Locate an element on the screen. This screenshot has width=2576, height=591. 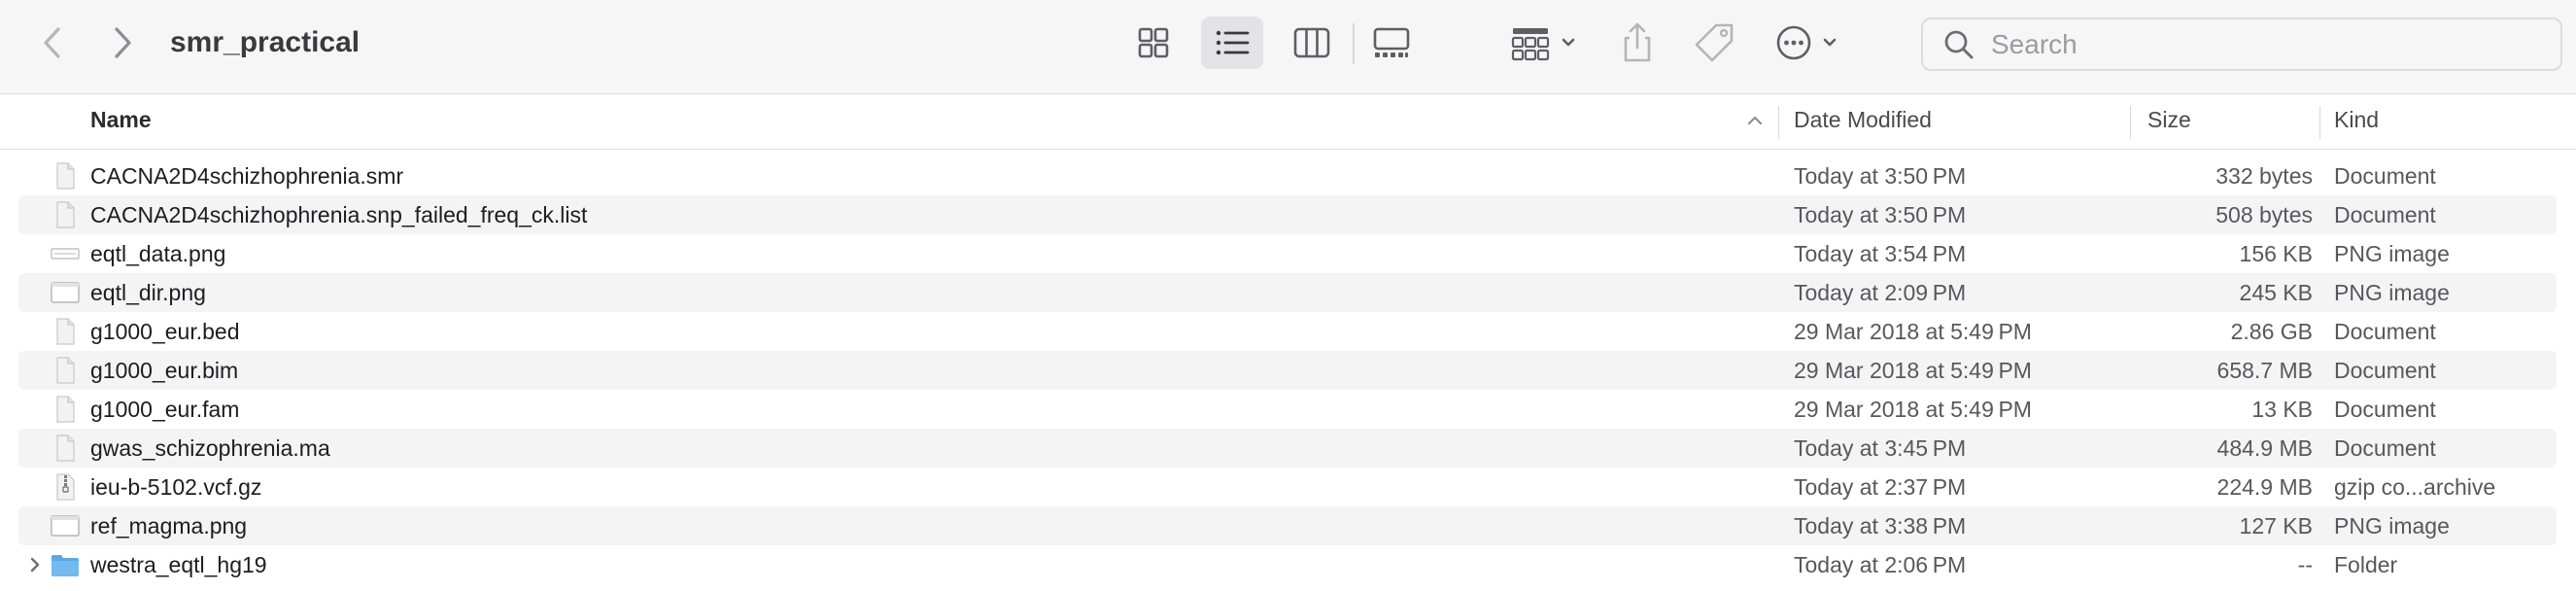
column-date-header: Date Modified is located at coordinates (1863, 121).